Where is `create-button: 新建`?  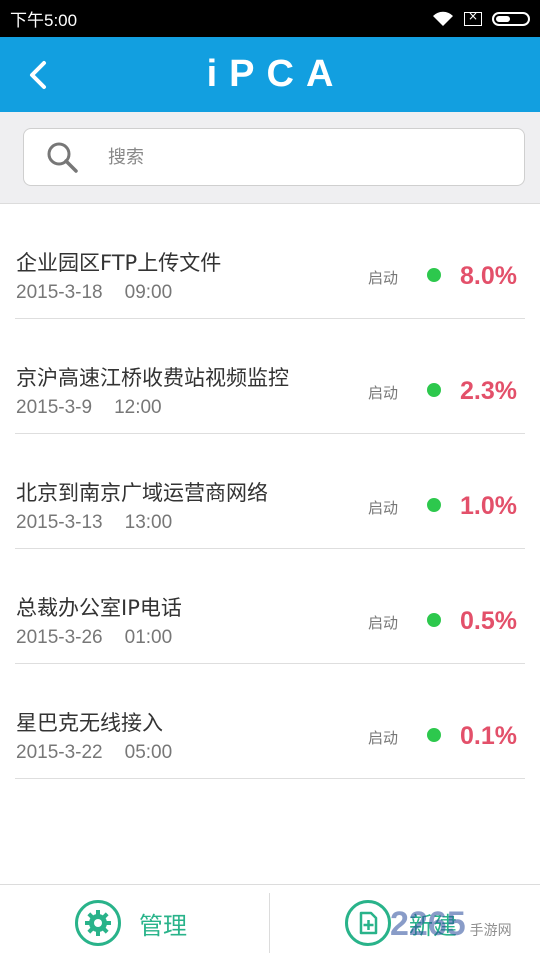 create-button: 新建 is located at coordinates (401, 923).